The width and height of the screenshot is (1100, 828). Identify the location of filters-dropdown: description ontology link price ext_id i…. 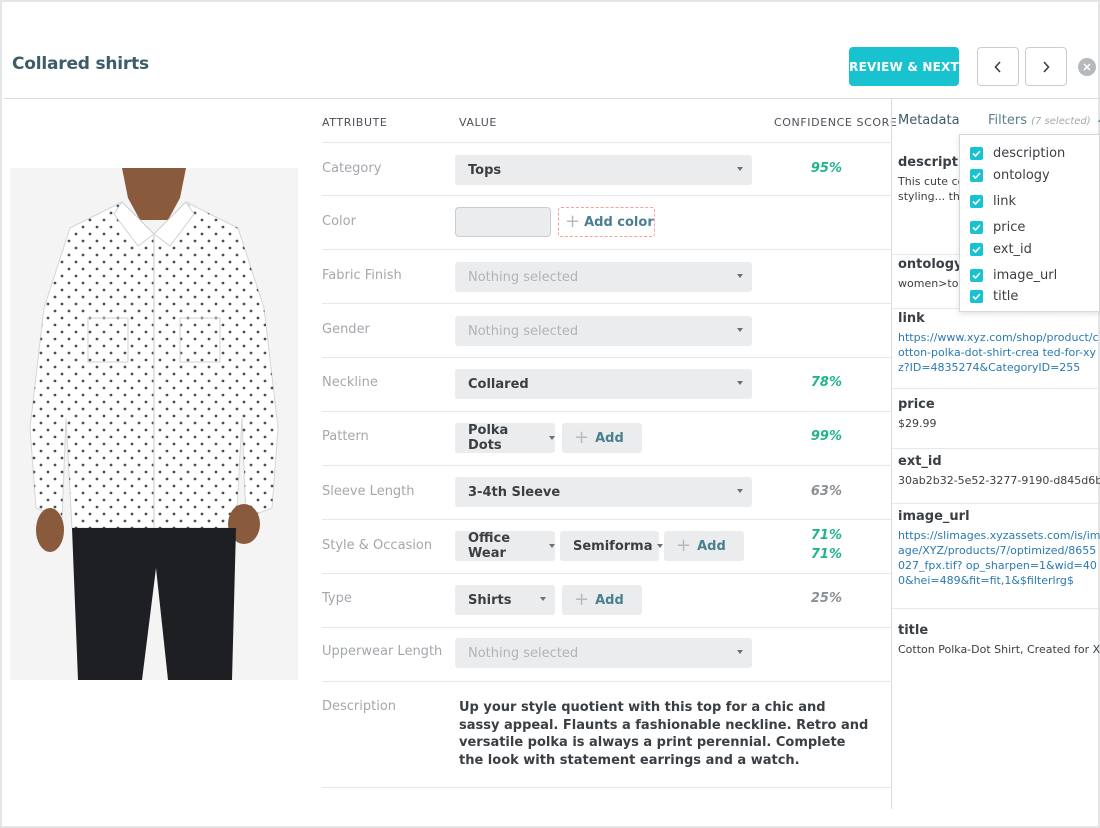
(1029, 223).